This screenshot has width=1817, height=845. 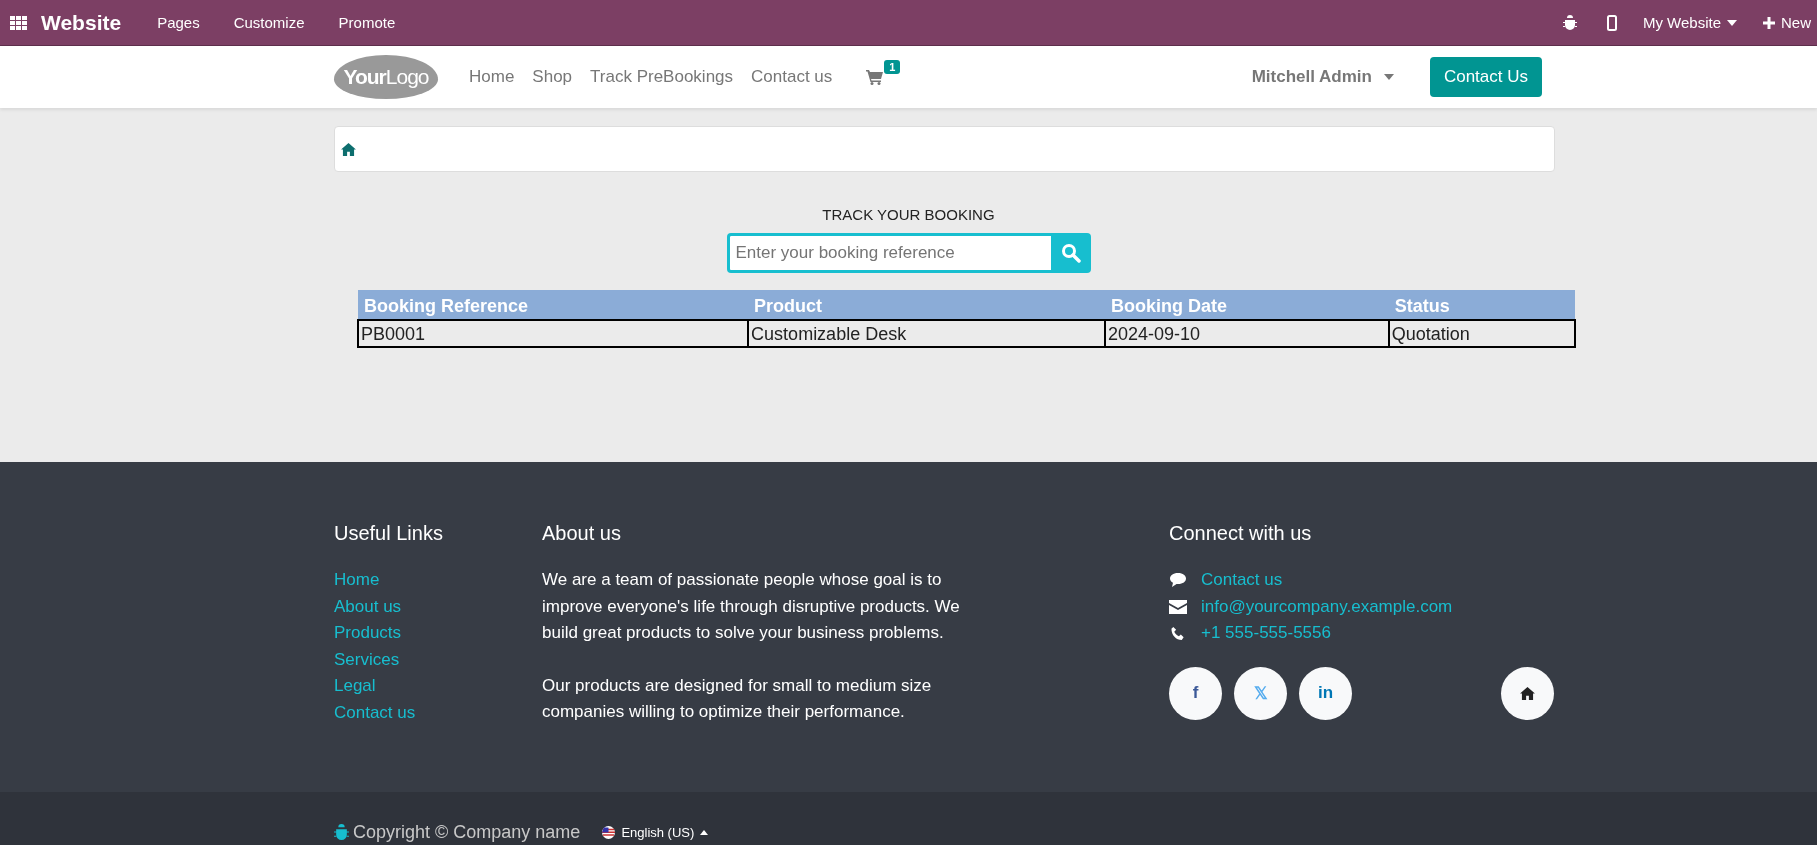 I want to click on footer-link: Contact us, so click(x=375, y=712).